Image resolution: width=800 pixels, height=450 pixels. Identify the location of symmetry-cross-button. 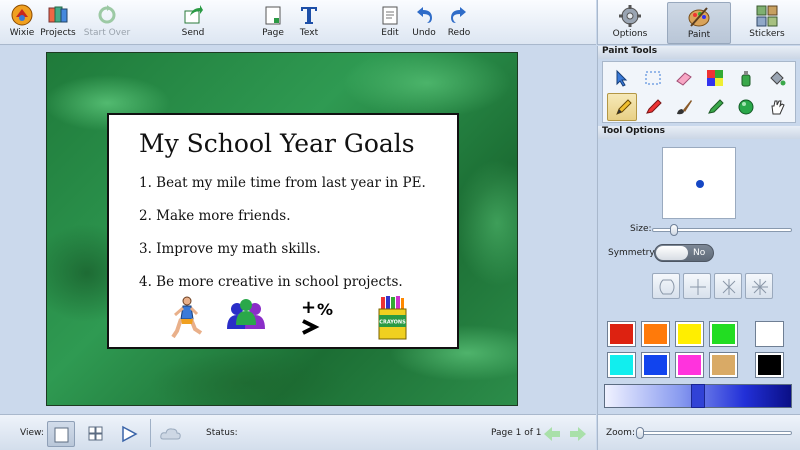
(697, 286).